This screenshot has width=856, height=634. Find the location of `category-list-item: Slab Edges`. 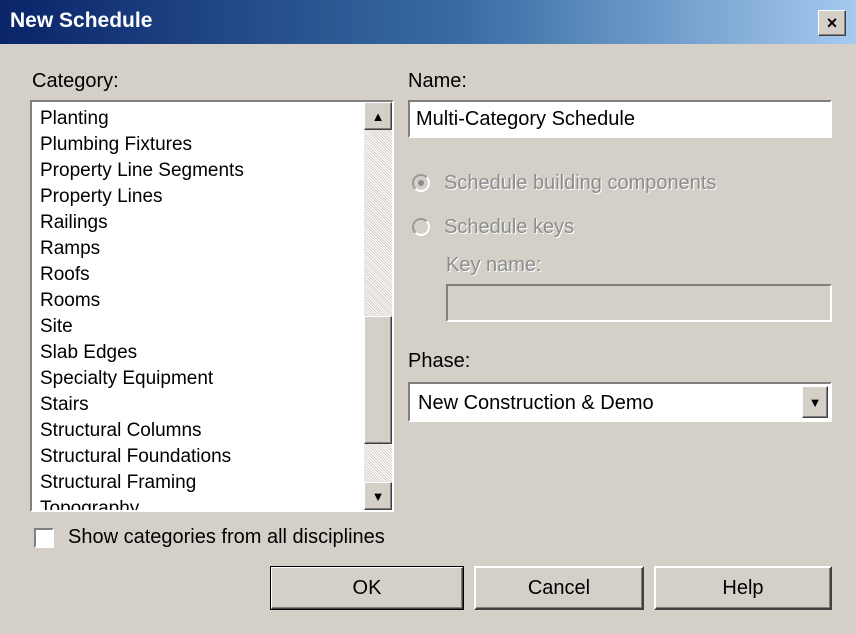

category-list-item: Slab Edges is located at coordinates (201, 353).